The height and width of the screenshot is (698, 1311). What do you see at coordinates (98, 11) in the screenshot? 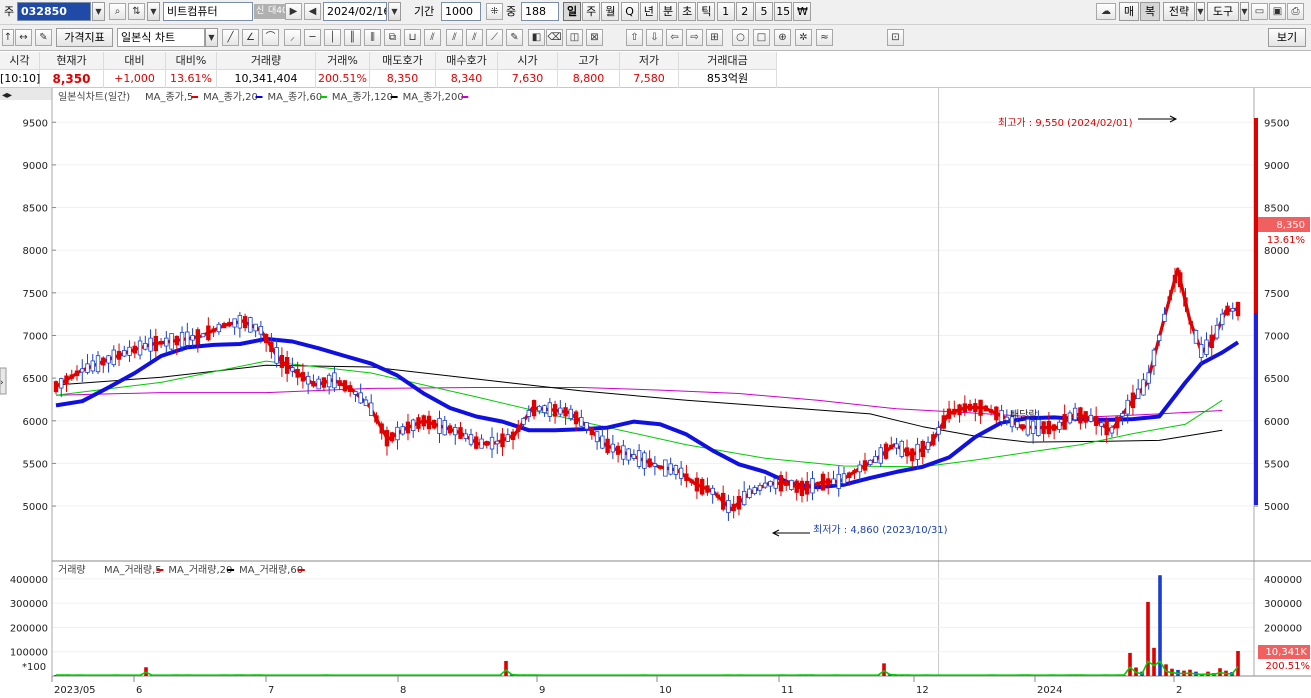
I see `stock-code-dropdown: ▼` at bounding box center [98, 11].